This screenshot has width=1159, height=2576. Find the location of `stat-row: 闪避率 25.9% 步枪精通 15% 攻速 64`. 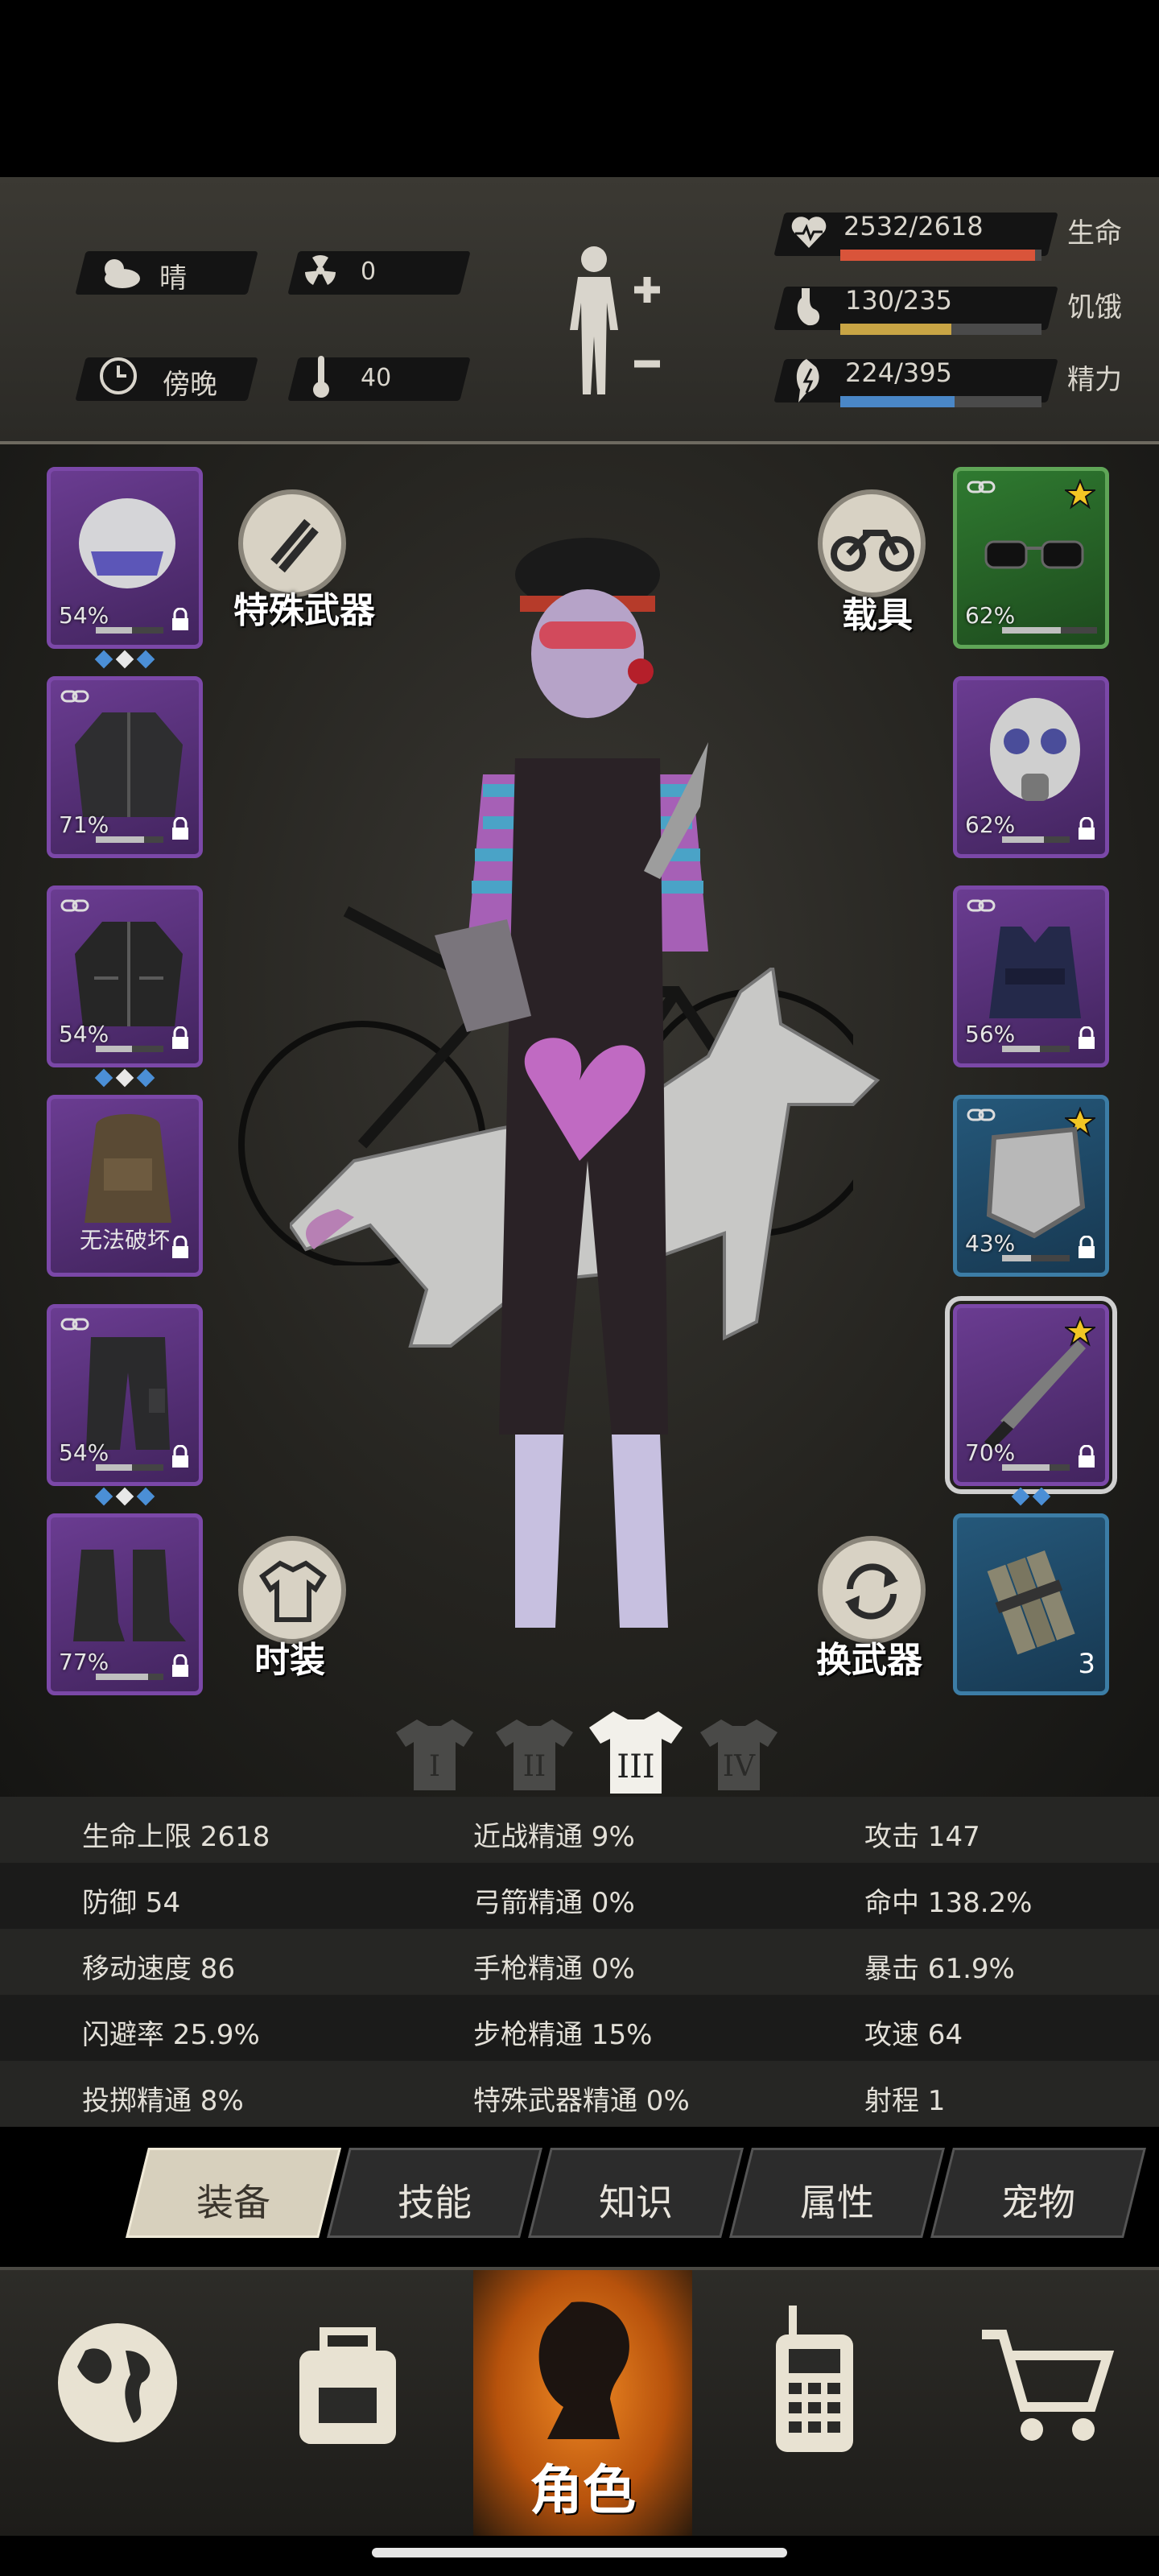

stat-row: 闪避率 25.9% 步枪精通 15% 攻速 64 is located at coordinates (579, 2028).